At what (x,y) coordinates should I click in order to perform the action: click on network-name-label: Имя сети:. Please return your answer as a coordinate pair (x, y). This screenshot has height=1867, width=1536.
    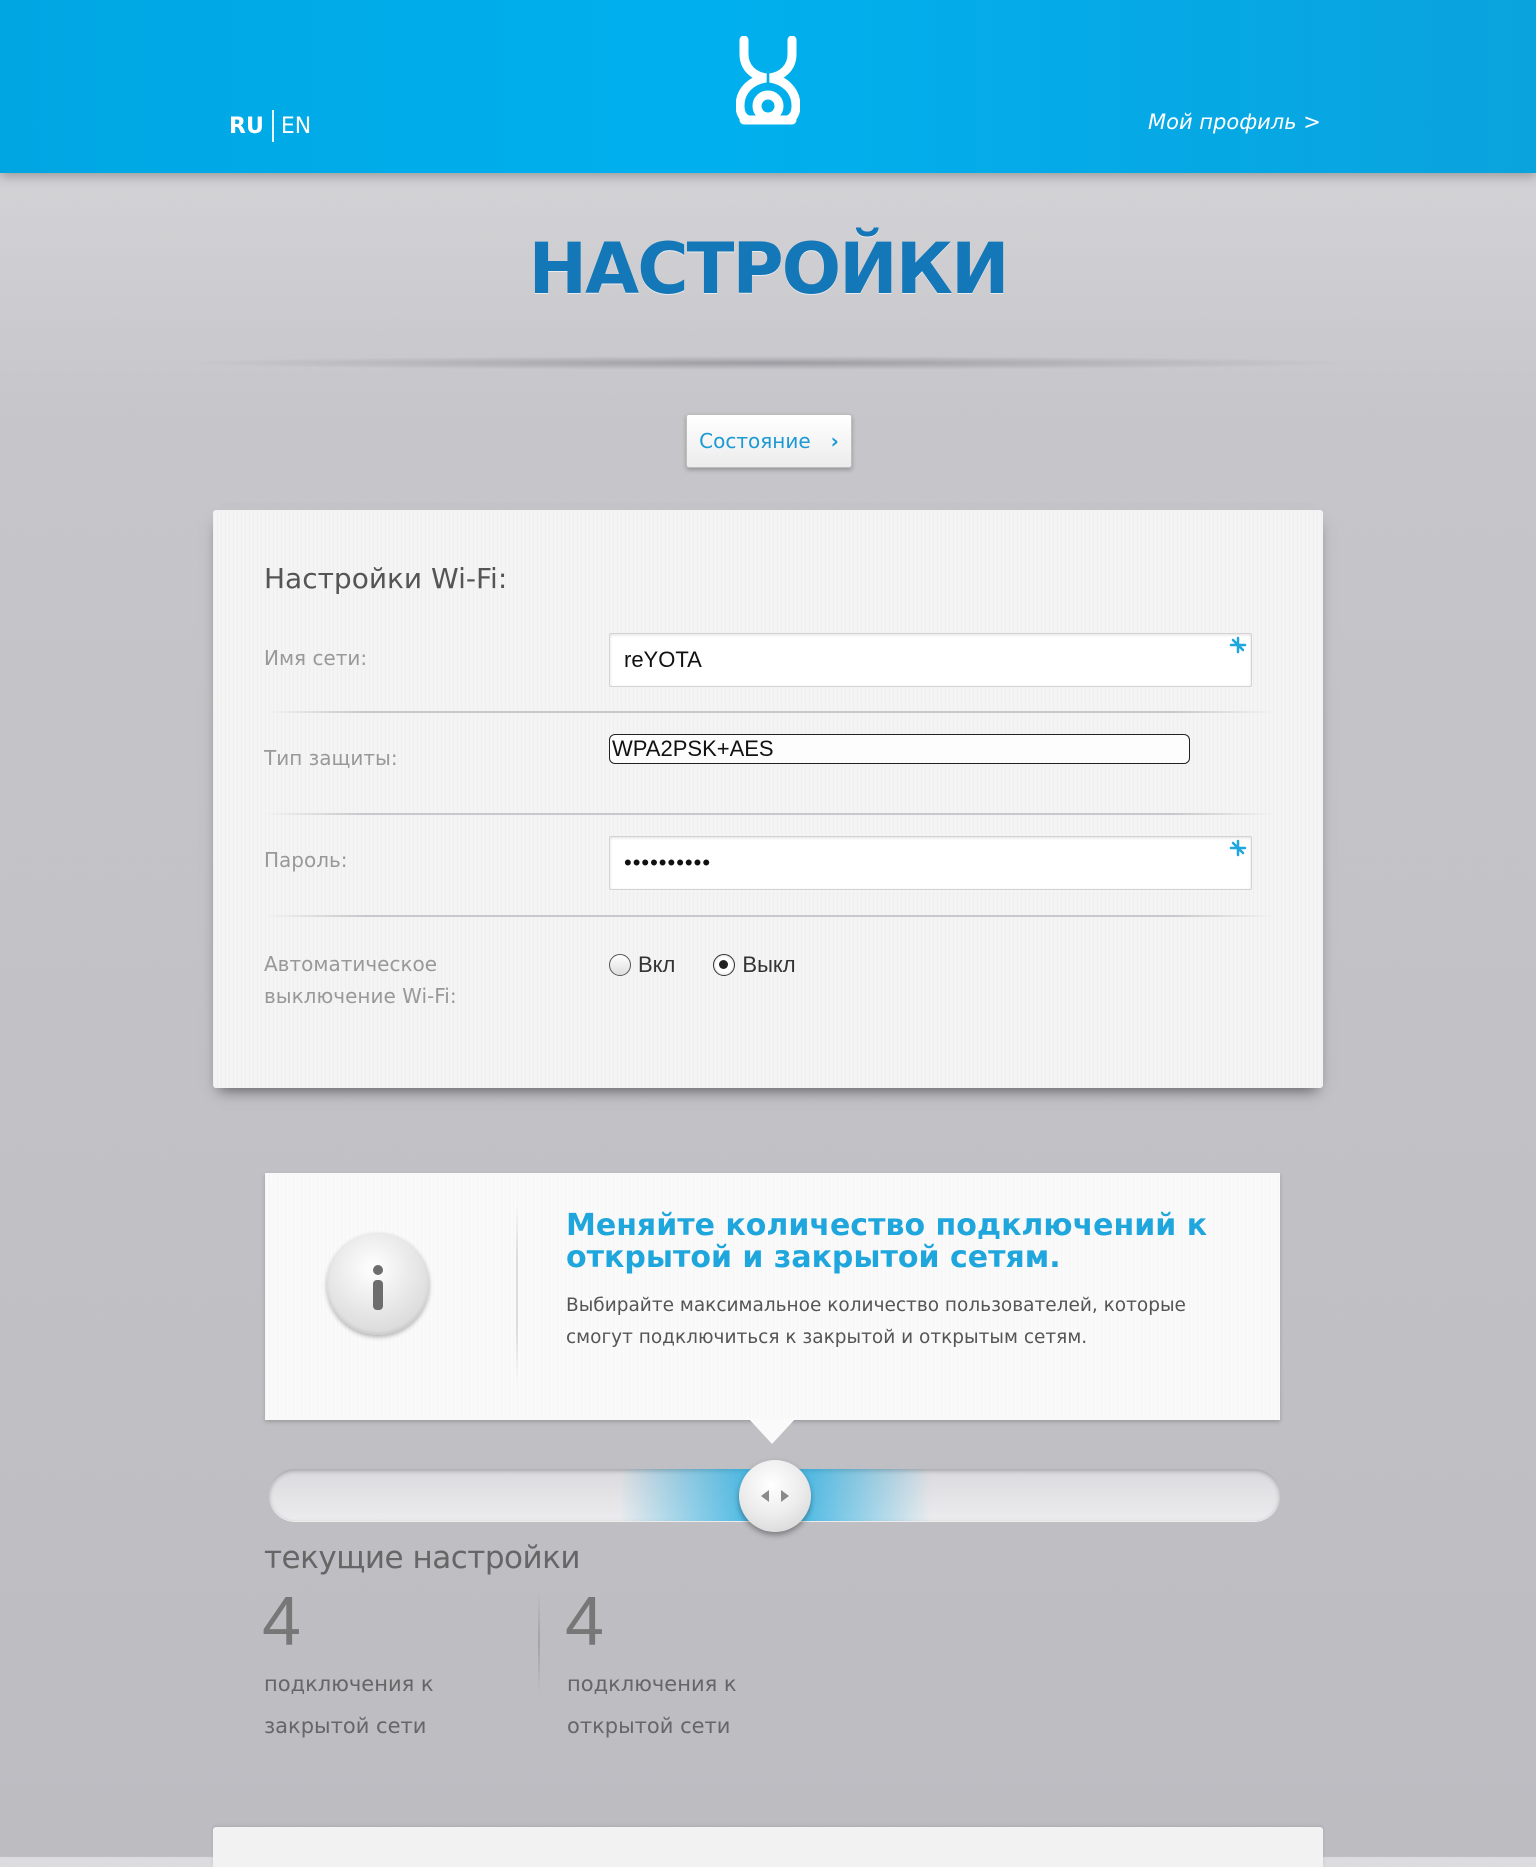
    Looking at the image, I should click on (316, 658).